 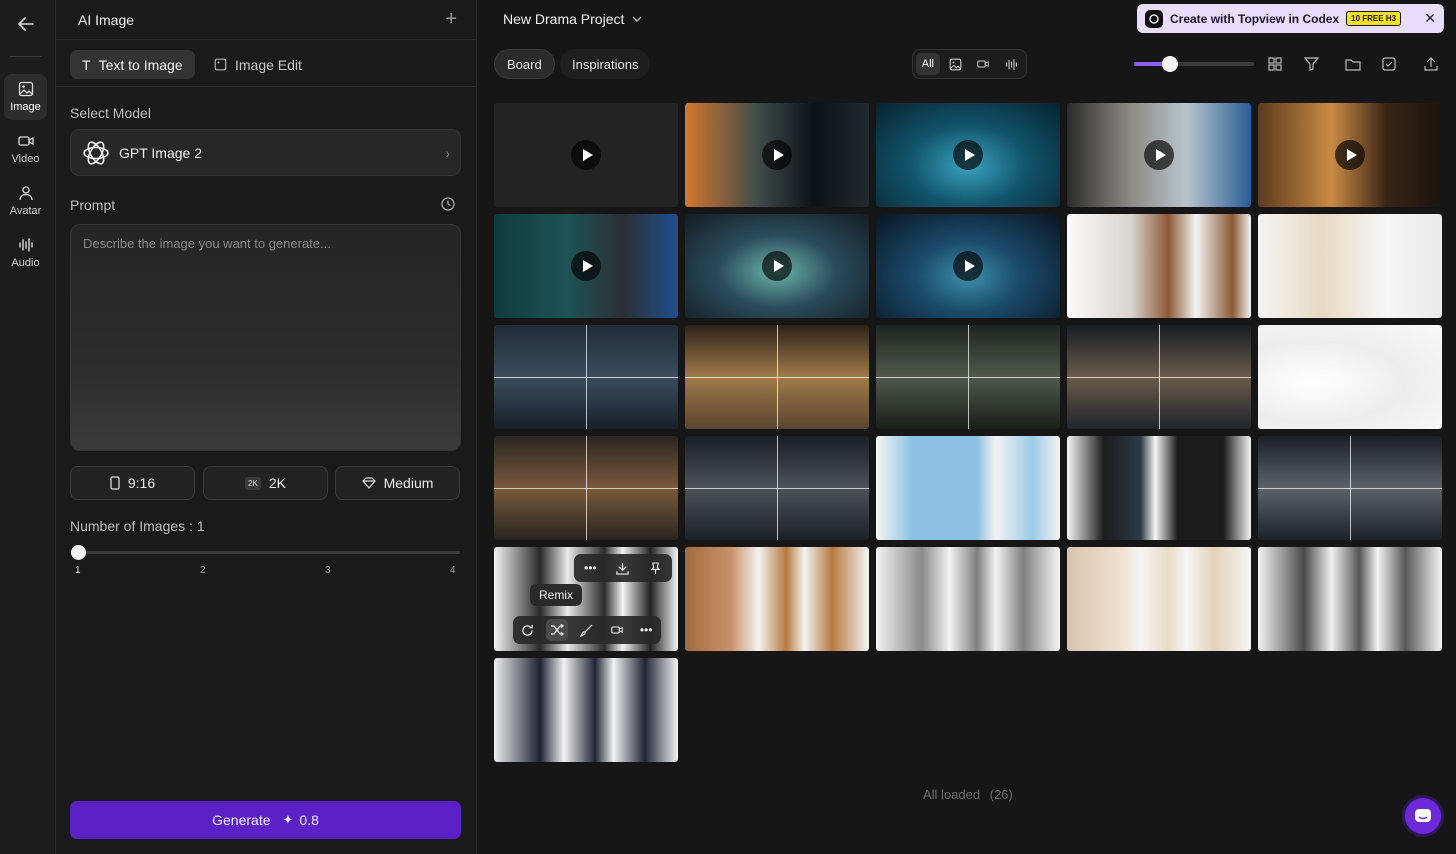 What do you see at coordinates (1353, 64) in the screenshot?
I see `folder-icon` at bounding box center [1353, 64].